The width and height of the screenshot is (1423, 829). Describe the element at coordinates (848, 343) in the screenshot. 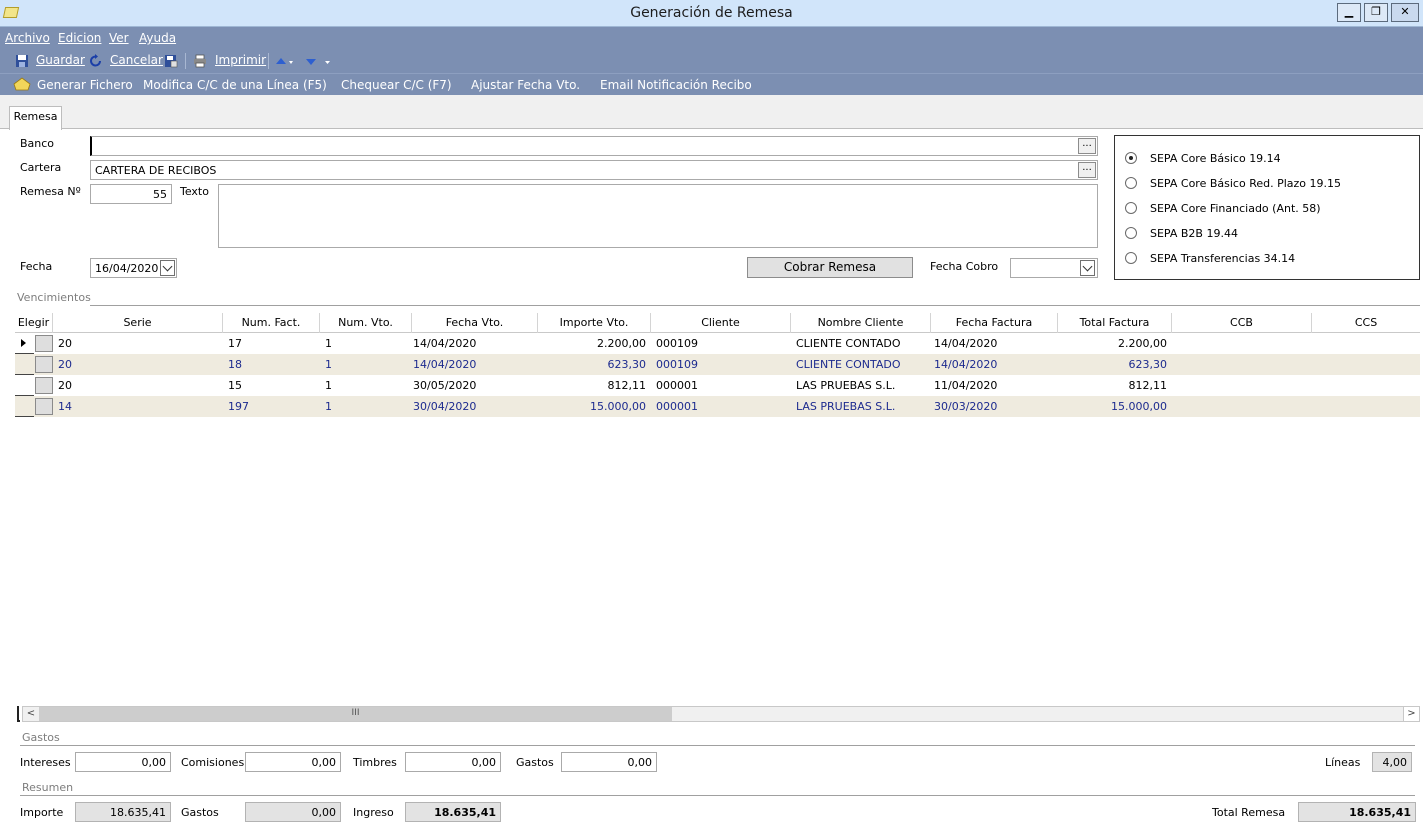

I see `cell-nombre-cliente: CLIENTE CONTADO` at that location.